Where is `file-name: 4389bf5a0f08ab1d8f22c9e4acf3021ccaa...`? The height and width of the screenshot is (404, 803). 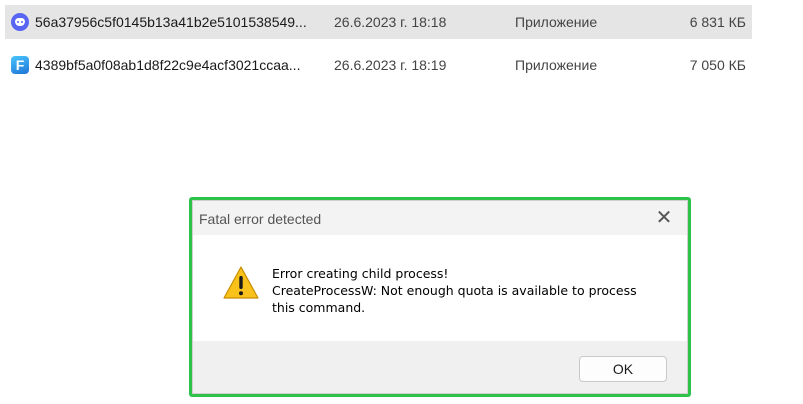
file-name: 4389bf5a0f08ab1d8f22c9e4acf3021ccaa... is located at coordinates (168, 65).